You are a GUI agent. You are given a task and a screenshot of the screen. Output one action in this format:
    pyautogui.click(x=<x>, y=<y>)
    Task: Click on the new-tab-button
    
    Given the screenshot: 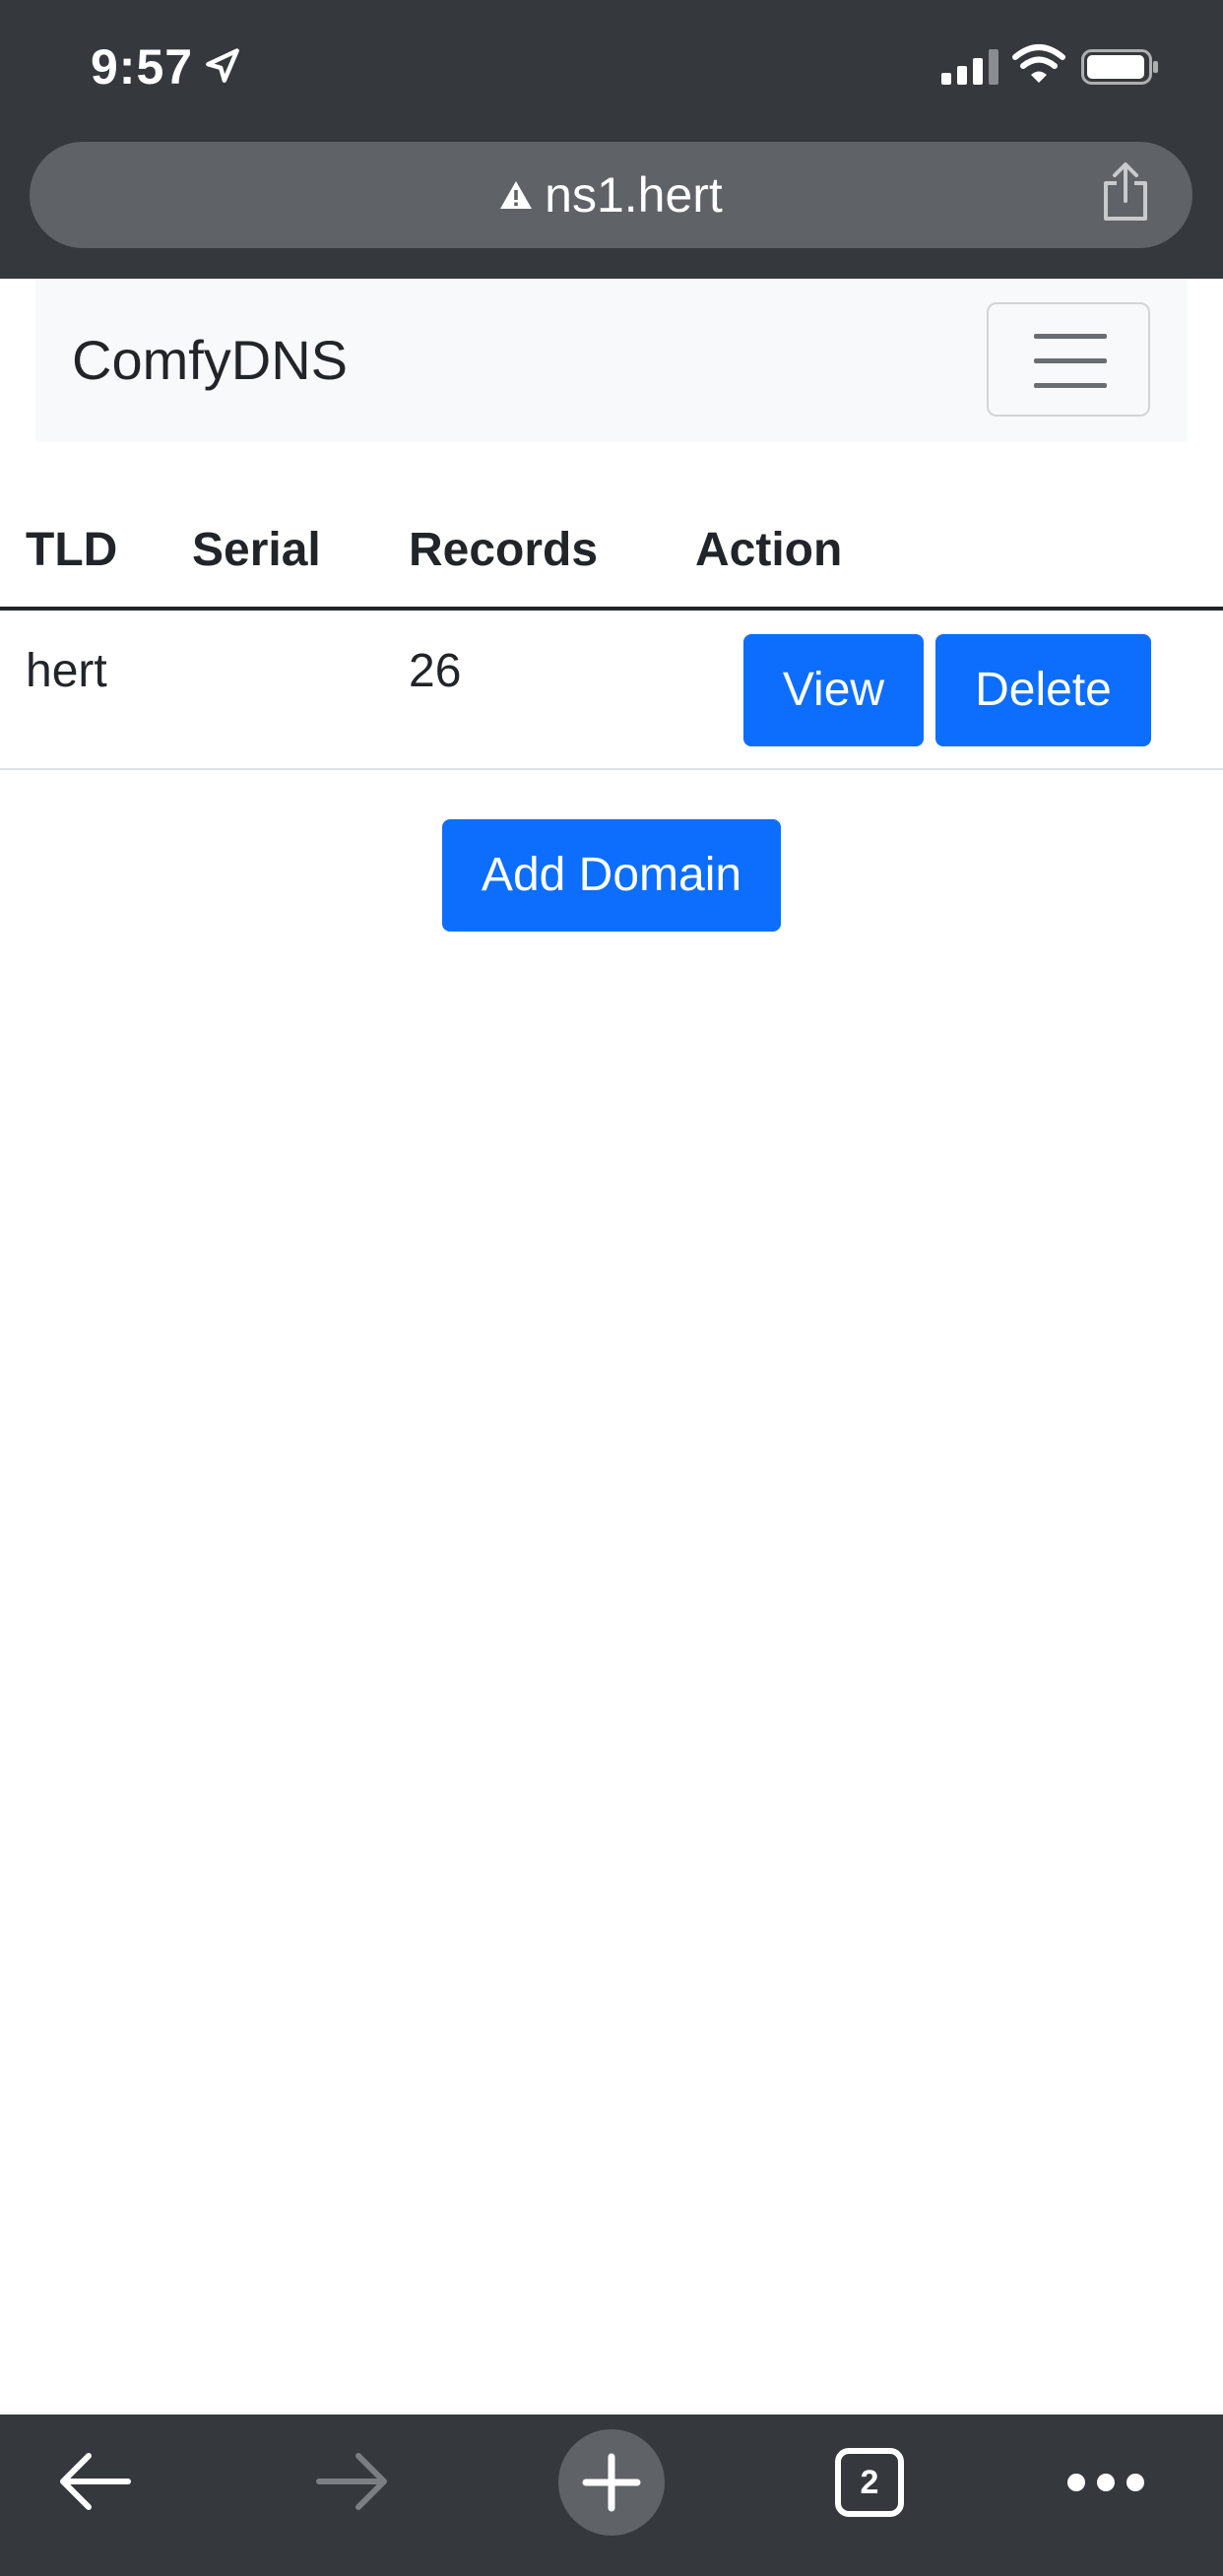 What is the action you would take?
    pyautogui.click(x=611, y=2482)
    